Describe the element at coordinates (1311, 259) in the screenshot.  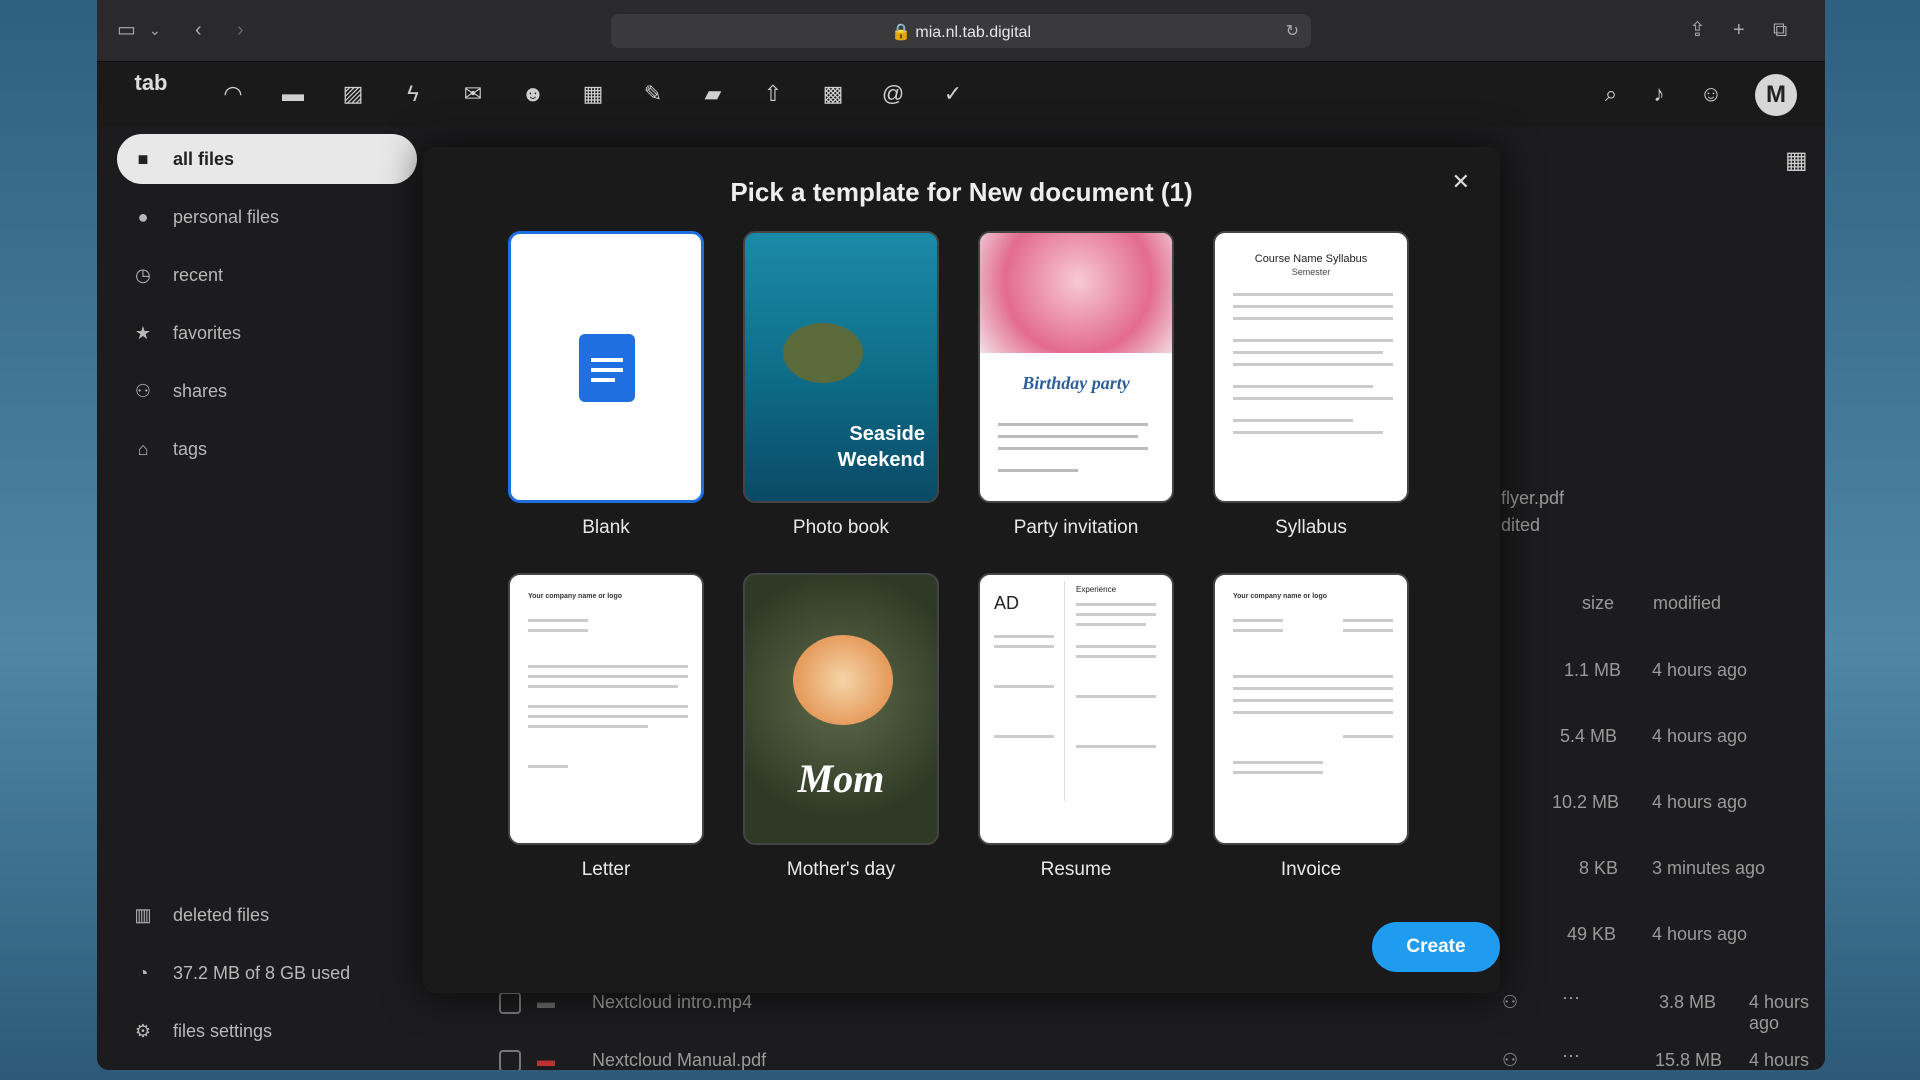
I see `syllabus-title: Course Name Syllabus` at that location.